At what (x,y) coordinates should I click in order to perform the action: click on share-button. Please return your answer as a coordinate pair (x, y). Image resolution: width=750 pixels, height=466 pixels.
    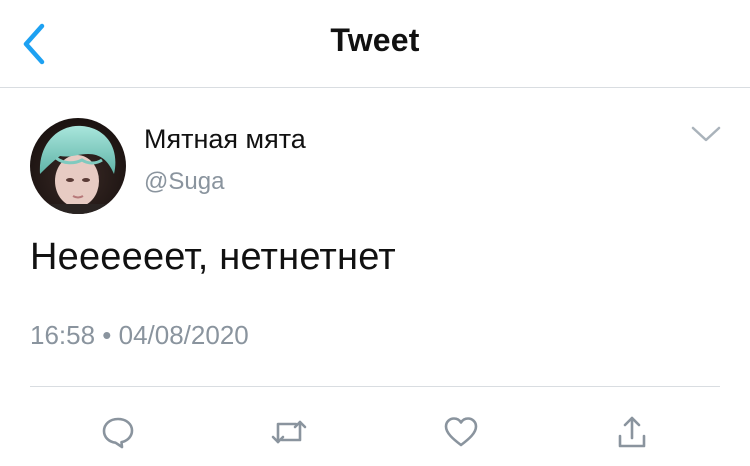
    Looking at the image, I should click on (632, 432).